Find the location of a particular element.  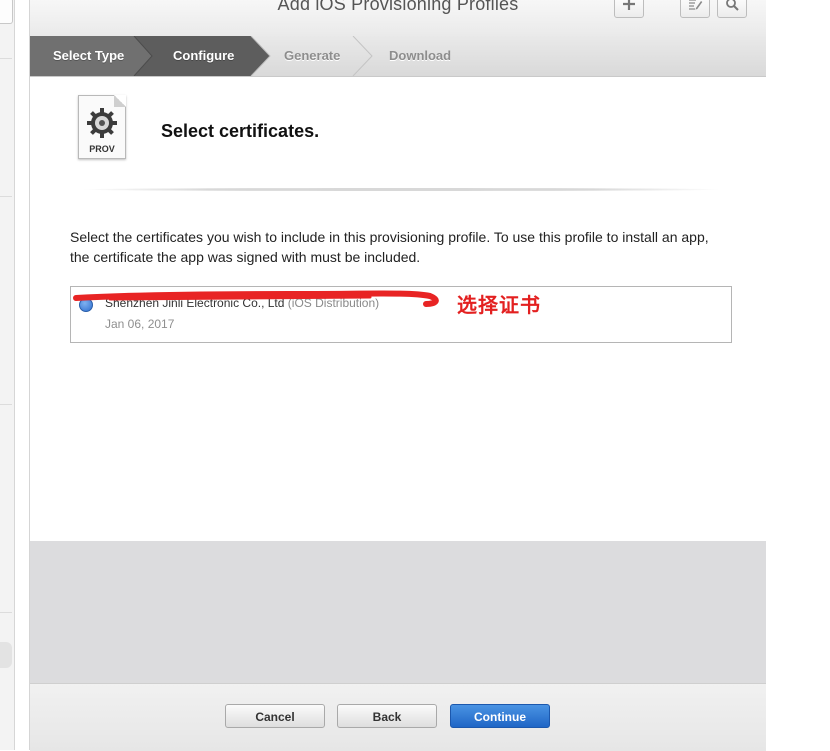

step-configure: Configure is located at coordinates (204, 55).